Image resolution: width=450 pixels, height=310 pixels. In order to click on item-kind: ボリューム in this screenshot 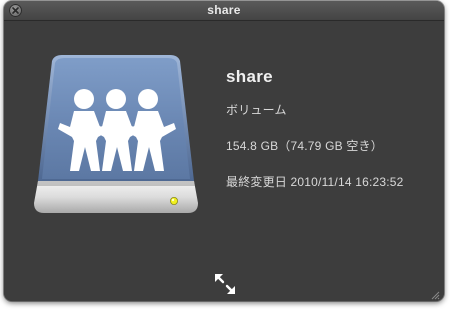, I will do `click(256, 110)`.